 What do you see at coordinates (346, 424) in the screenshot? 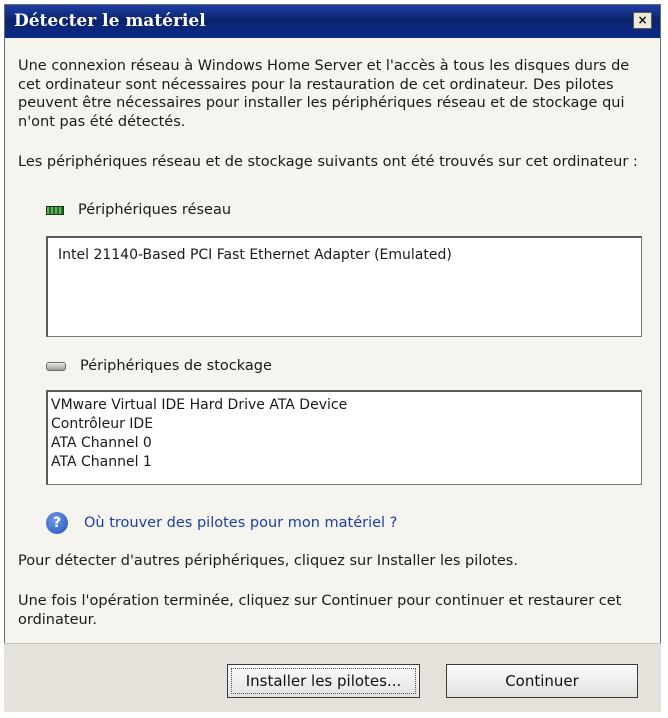
I see `list-item: Contrôleur IDE` at bounding box center [346, 424].